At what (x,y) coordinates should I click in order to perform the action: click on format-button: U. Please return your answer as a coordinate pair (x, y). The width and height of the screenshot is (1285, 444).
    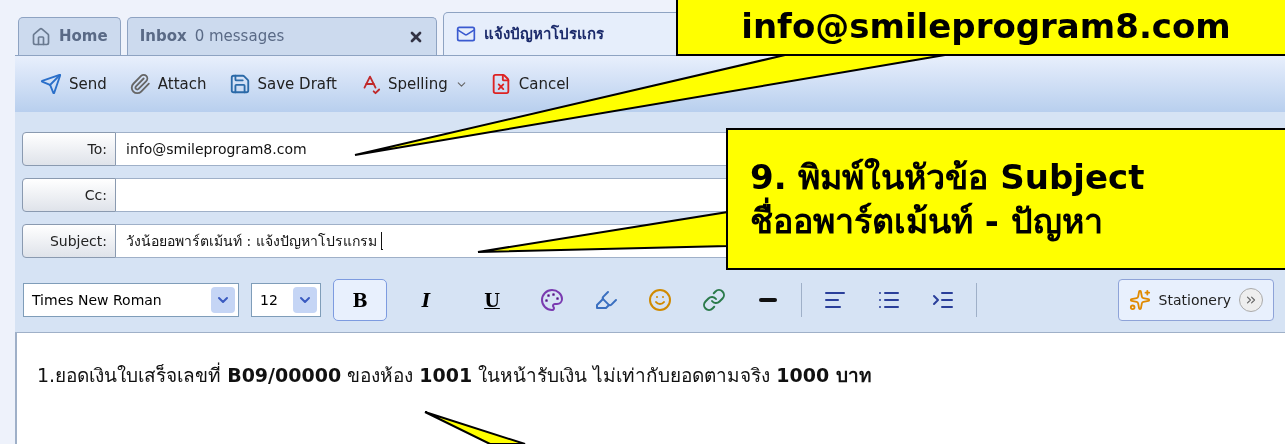
    Looking at the image, I should click on (492, 300).